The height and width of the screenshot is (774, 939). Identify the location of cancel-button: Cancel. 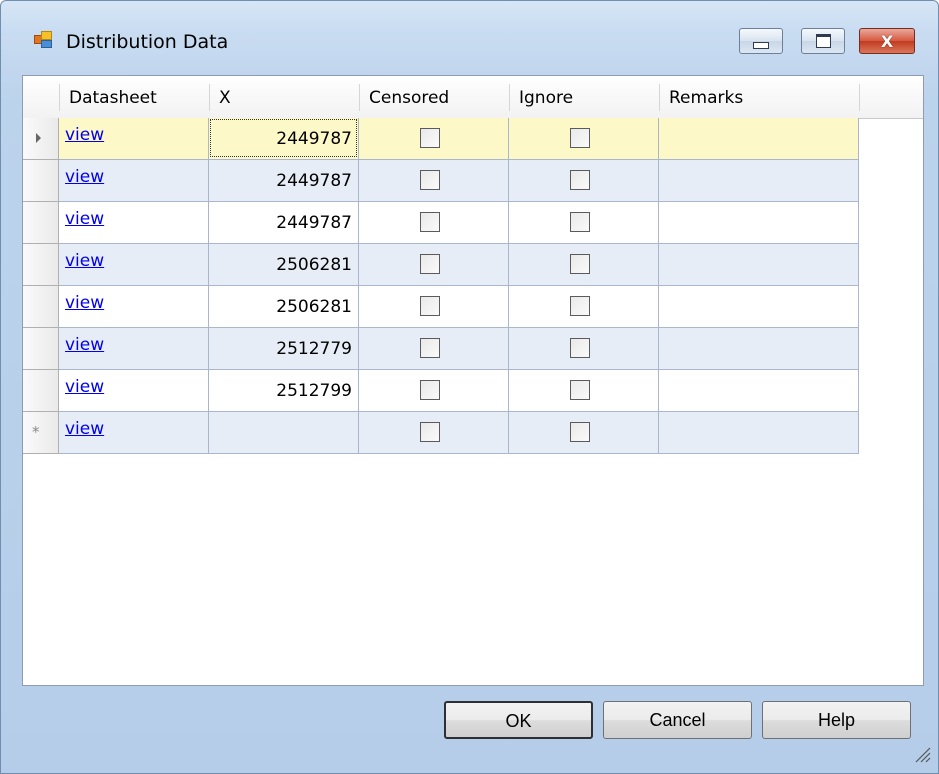
(677, 720).